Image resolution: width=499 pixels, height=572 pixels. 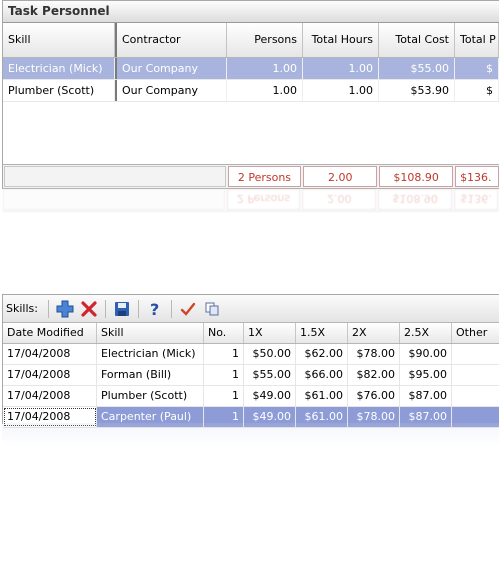 What do you see at coordinates (251, 309) in the screenshot?
I see `skills-toolbar: Skills: ?` at bounding box center [251, 309].